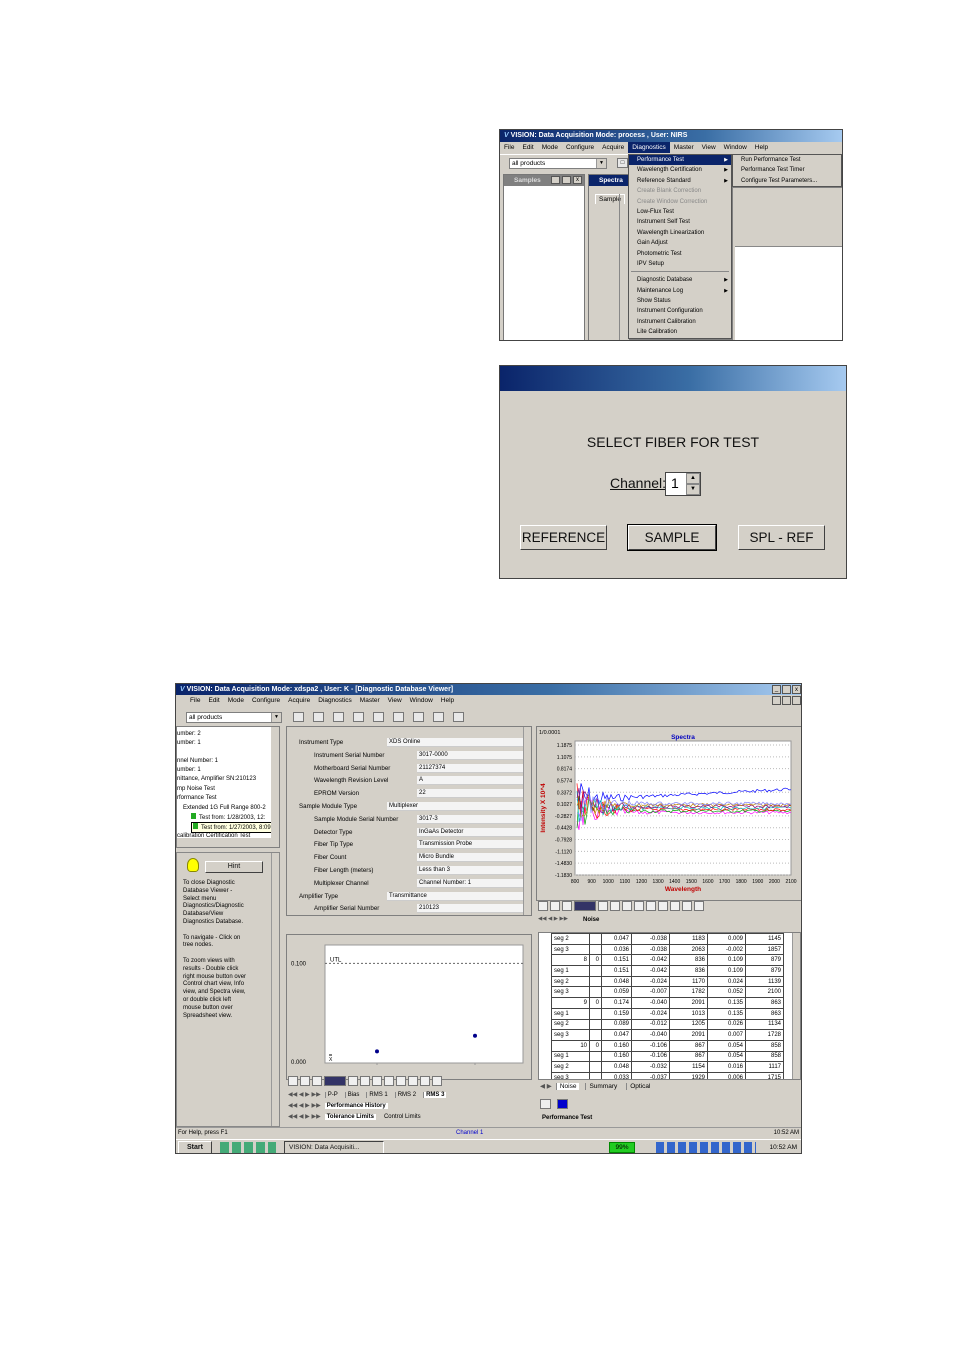  I want to click on table-cell: 863, so click(764, 1003).